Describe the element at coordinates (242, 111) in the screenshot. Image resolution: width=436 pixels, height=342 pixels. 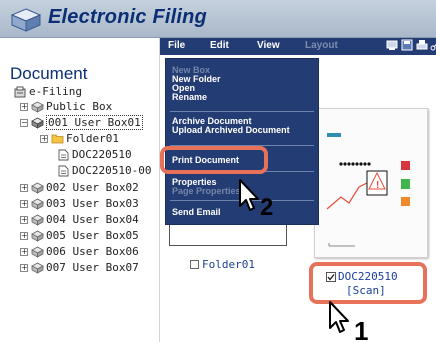
I see `menu-separator` at that location.